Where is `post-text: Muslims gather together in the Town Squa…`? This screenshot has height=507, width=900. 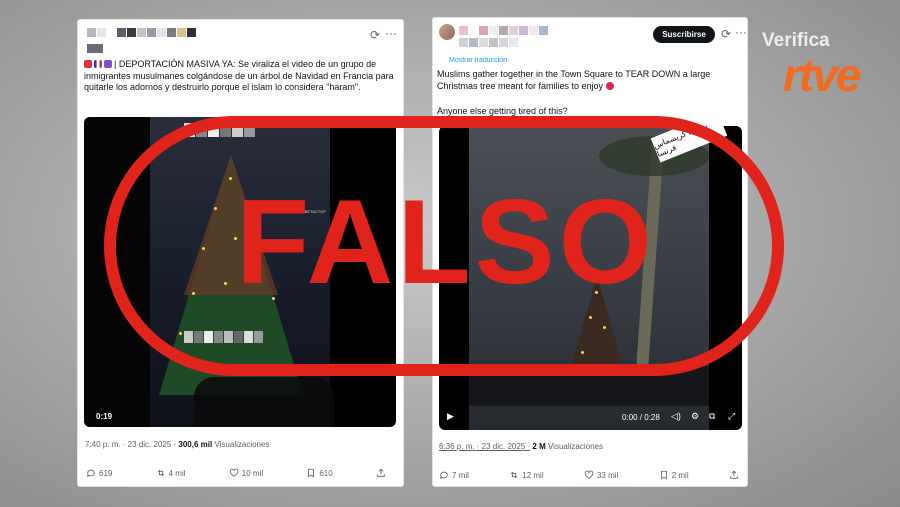
post-text: Muslims gather together in the Town Squa… is located at coordinates (574, 80).